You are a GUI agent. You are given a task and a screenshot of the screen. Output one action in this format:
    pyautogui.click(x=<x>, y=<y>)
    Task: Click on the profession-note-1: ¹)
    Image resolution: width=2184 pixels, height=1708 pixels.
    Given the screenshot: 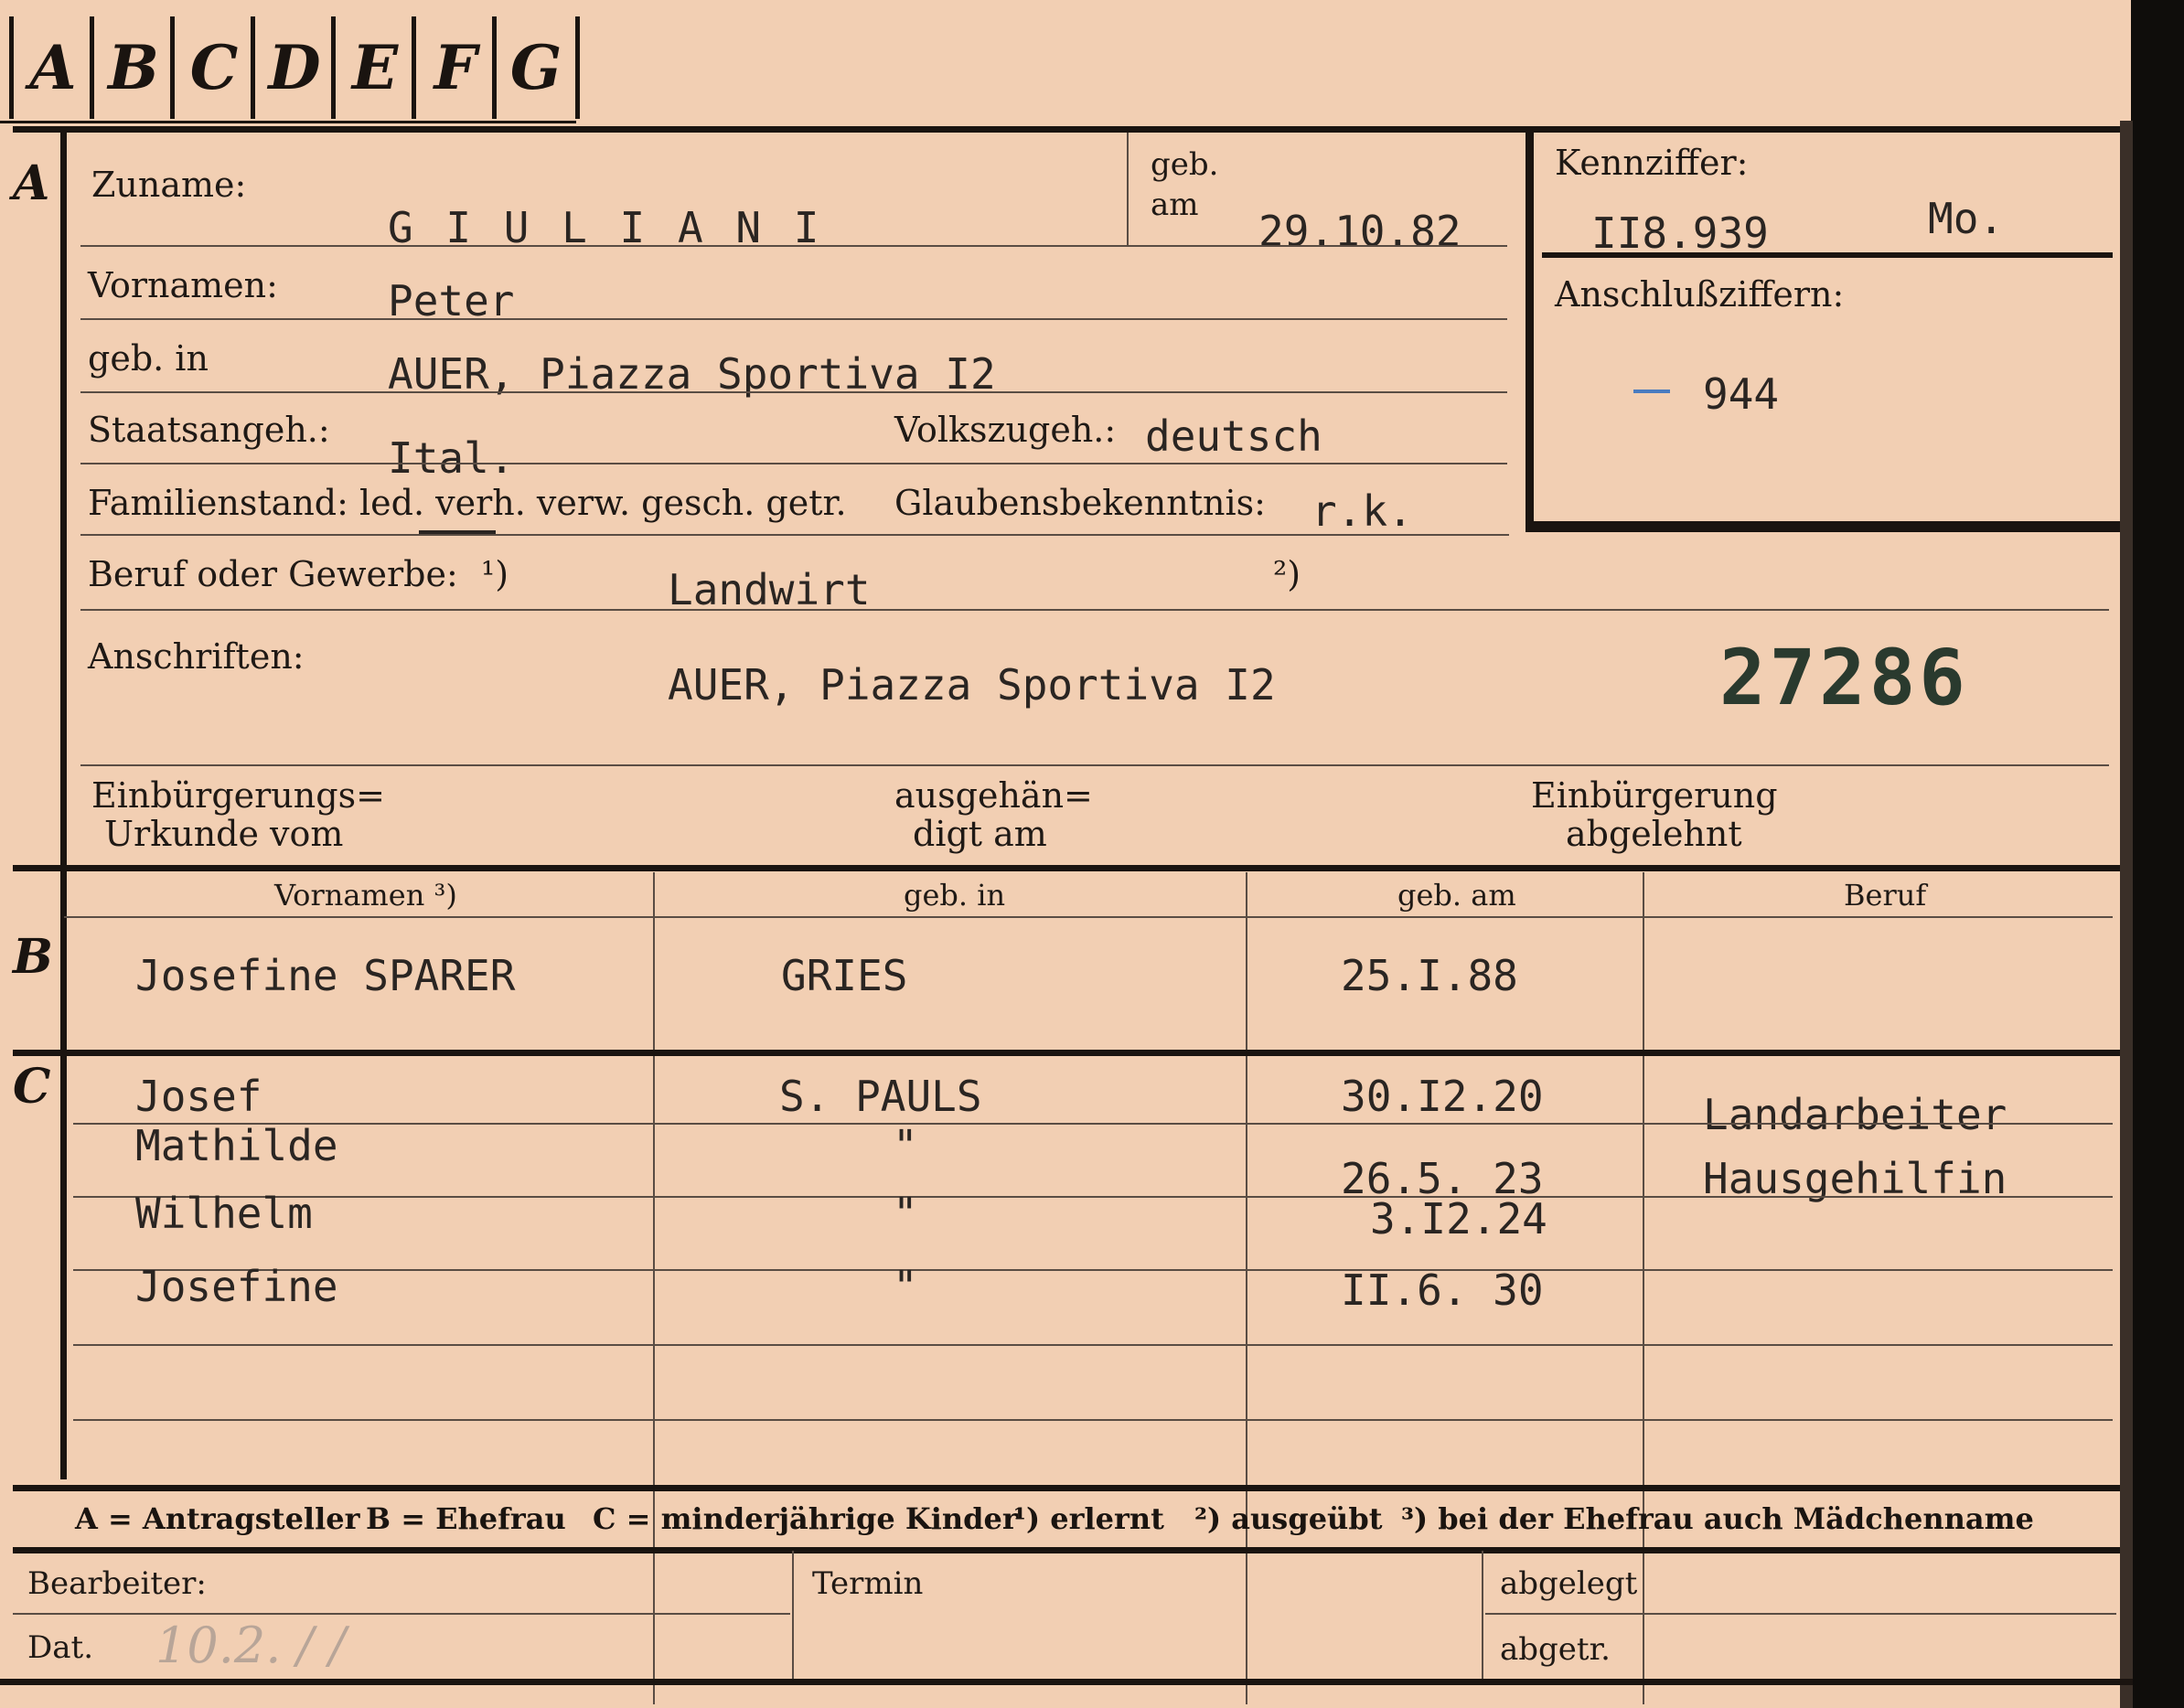 What is the action you would take?
    pyautogui.click(x=495, y=574)
    